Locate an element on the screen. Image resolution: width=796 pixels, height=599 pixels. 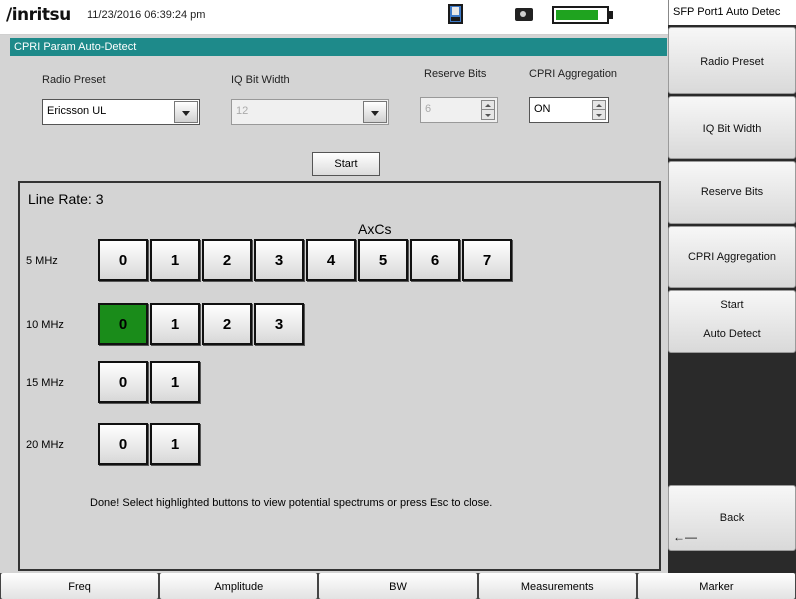
cpri-aggregation-spinner: ON is located at coordinates (569, 110).